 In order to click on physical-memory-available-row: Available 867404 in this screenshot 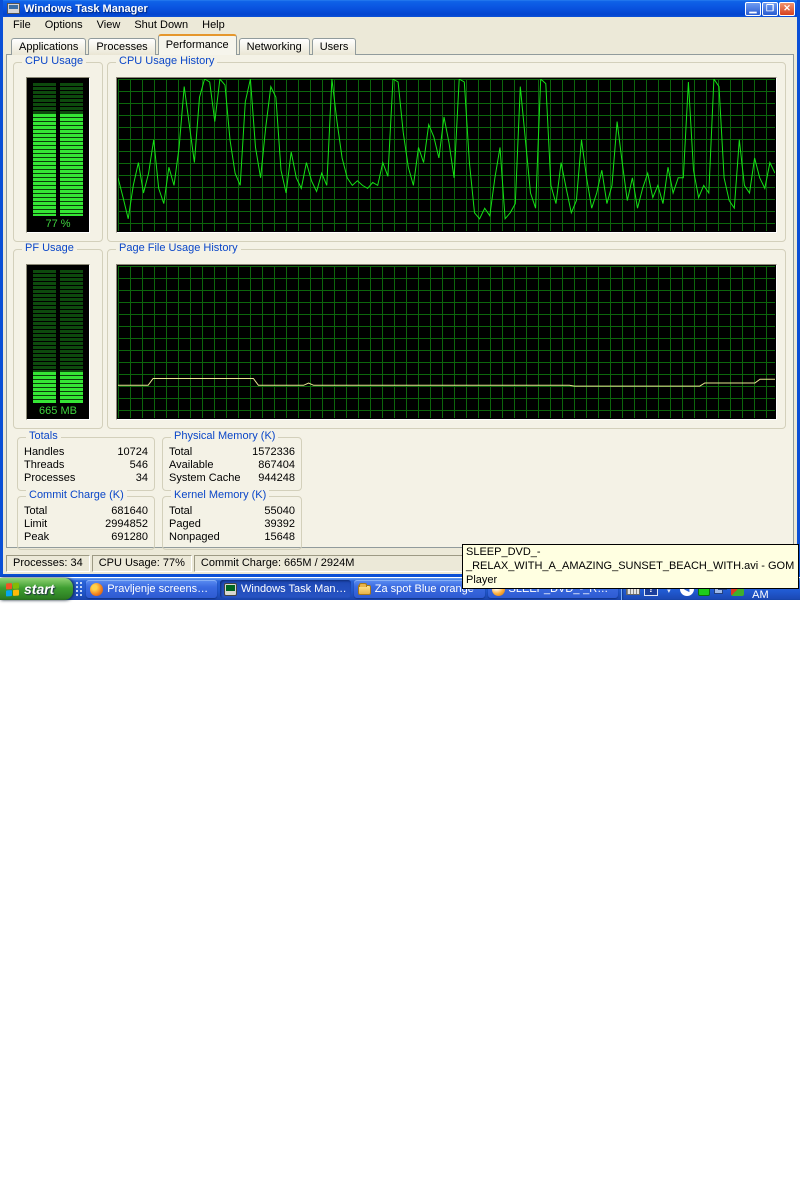, I will do `click(232, 465)`.